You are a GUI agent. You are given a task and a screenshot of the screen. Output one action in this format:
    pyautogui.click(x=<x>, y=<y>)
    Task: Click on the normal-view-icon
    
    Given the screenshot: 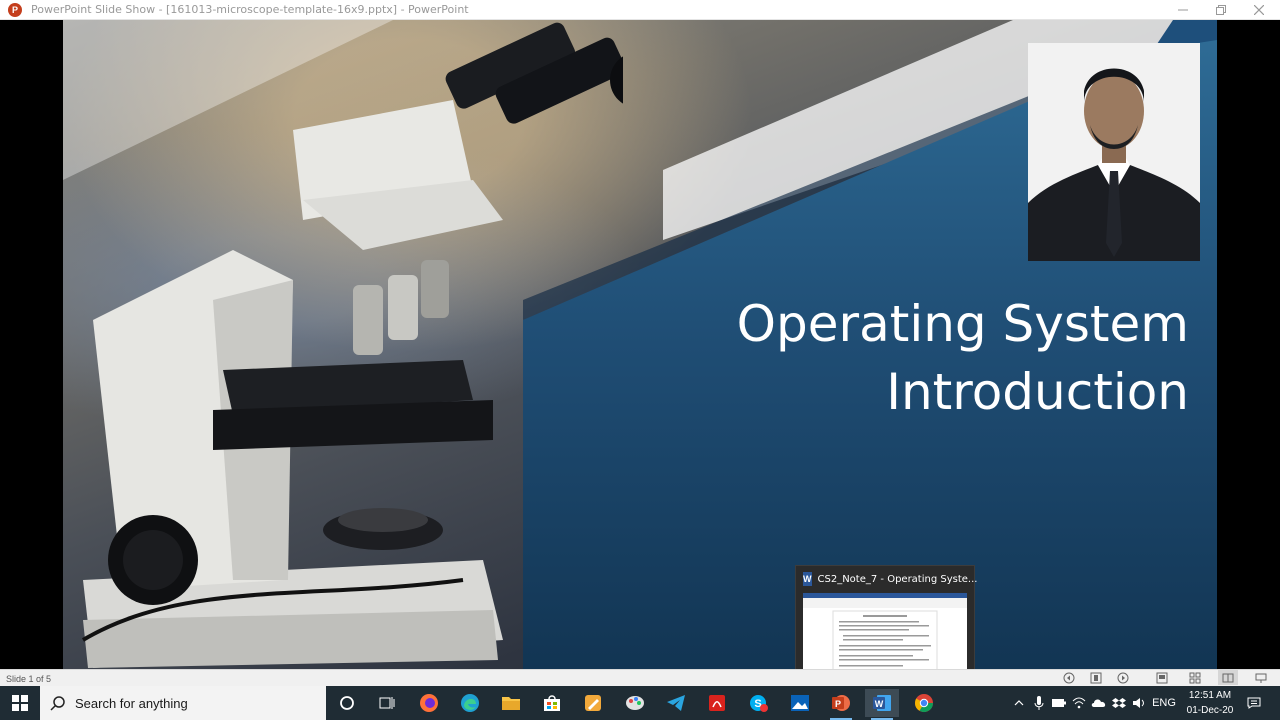 What is the action you would take?
    pyautogui.click(x=1162, y=677)
    